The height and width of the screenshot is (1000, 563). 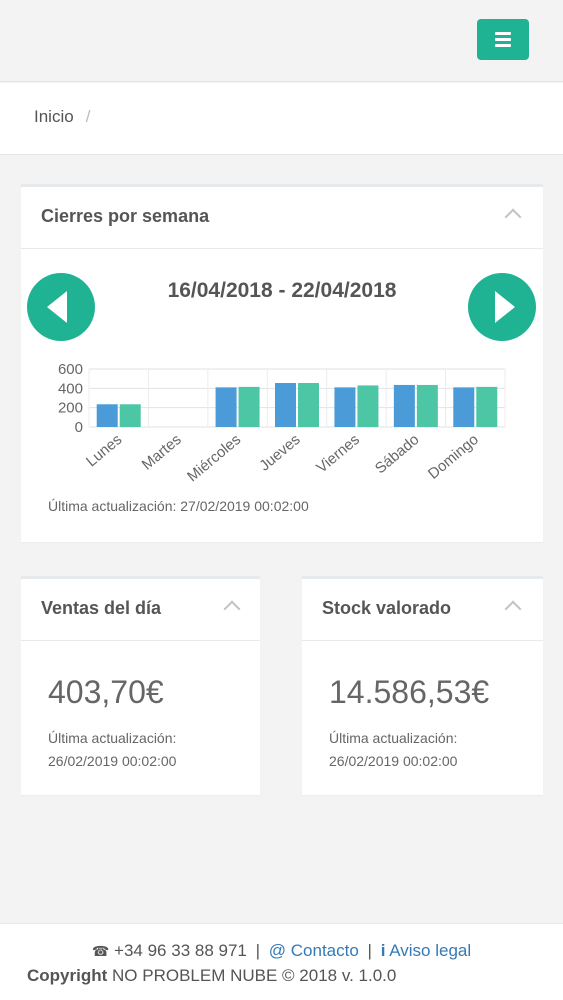 I want to click on panel-header: Stock valorado, so click(x=422, y=610).